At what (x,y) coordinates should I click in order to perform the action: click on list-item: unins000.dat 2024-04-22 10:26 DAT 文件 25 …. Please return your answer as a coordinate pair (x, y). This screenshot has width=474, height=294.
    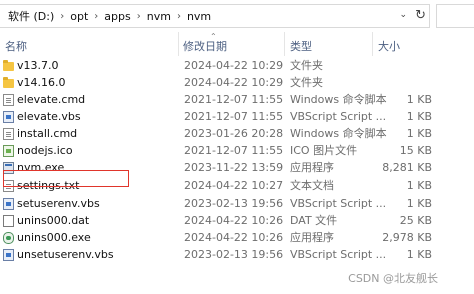
    Looking at the image, I should click on (237, 221).